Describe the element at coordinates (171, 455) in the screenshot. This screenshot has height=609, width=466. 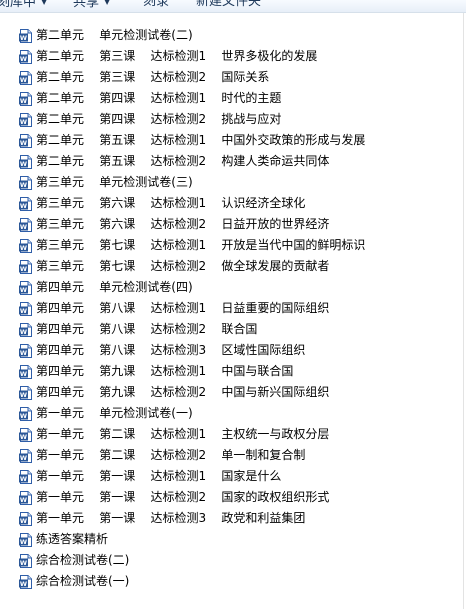
I see `file-name-label: 第一单元 第二课 达标检测2 单一制和复合制` at that location.